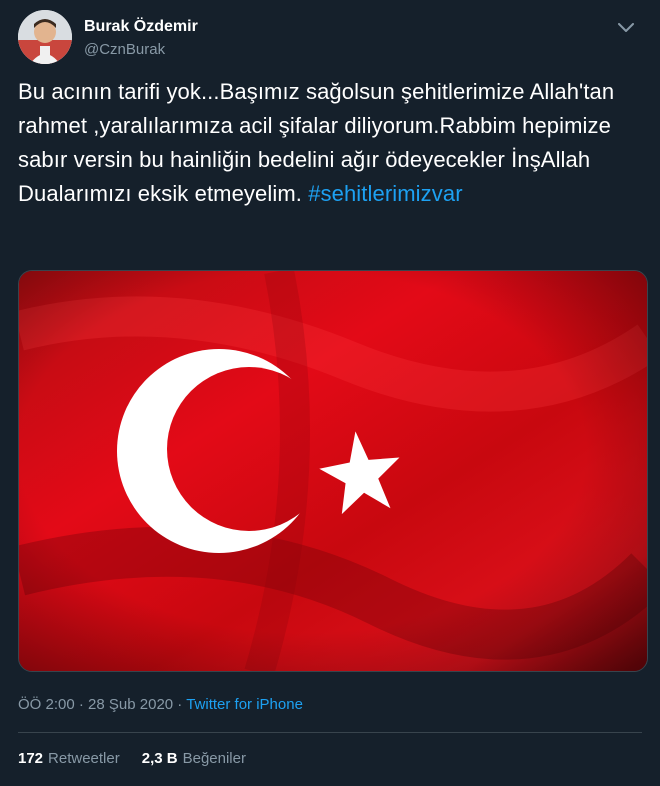 The image size is (660, 786). I want to click on retweets-label: Retweetler, so click(84, 758).